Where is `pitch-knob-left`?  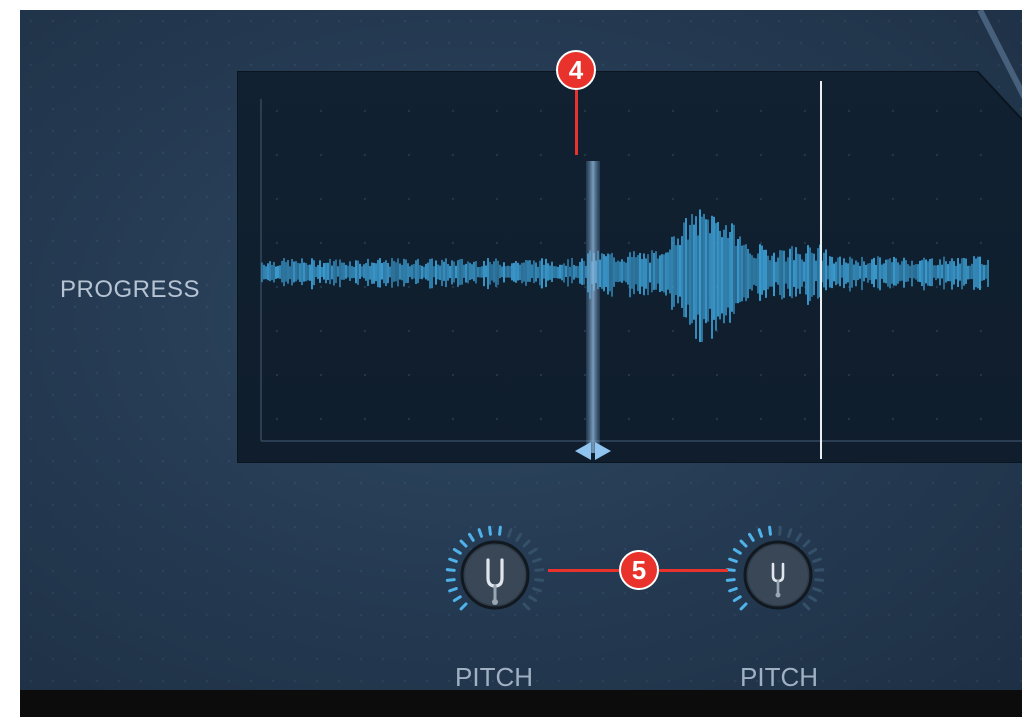 pitch-knob-left is located at coordinates (495, 575).